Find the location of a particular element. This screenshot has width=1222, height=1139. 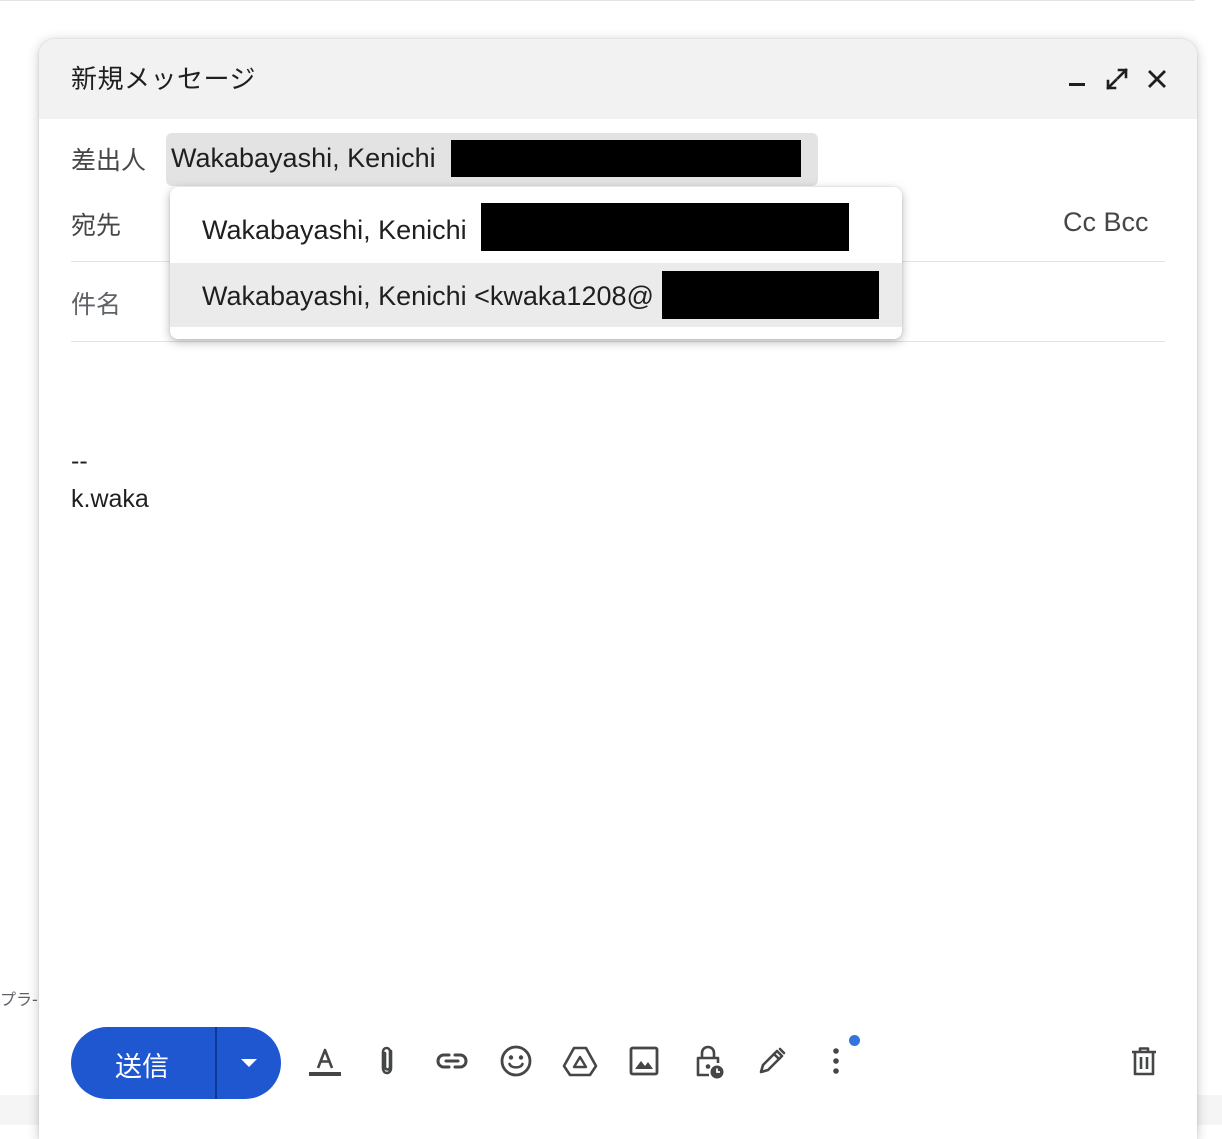

confidential-mode-button is located at coordinates (708, 1061).